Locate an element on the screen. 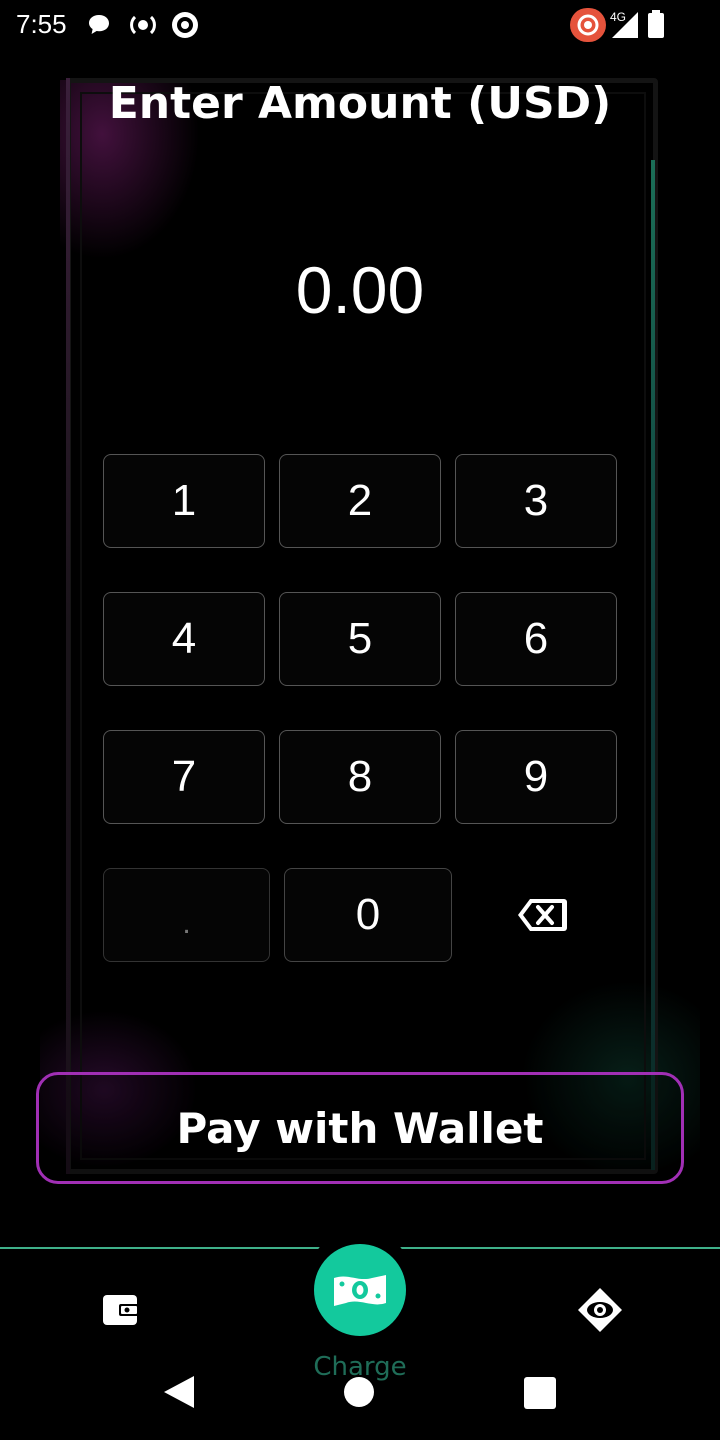 This screenshot has width=720, height=1440. charge-button is located at coordinates (360, 1290).